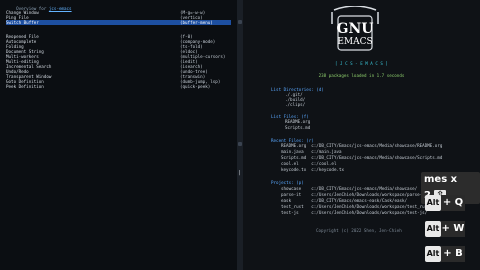  Describe the element at coordinates (297, 121) in the screenshot. I see `file-item: README.org` at that location.